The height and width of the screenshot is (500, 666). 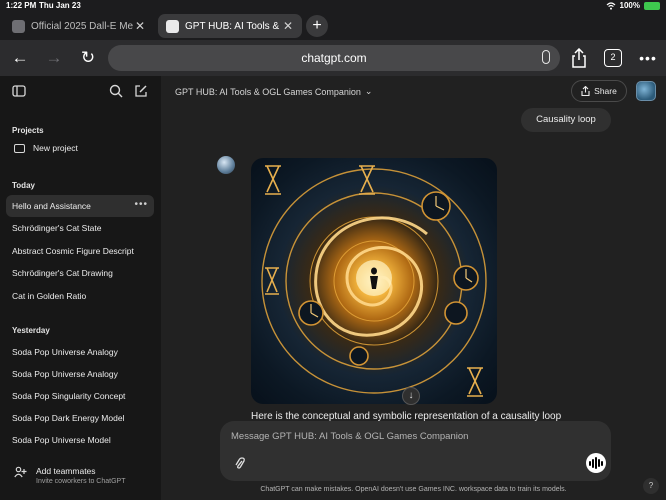 I want to click on sidebar-item-abstract-cosmic-figure: Abstract Cosmic Figure Descript, so click(x=80, y=251).